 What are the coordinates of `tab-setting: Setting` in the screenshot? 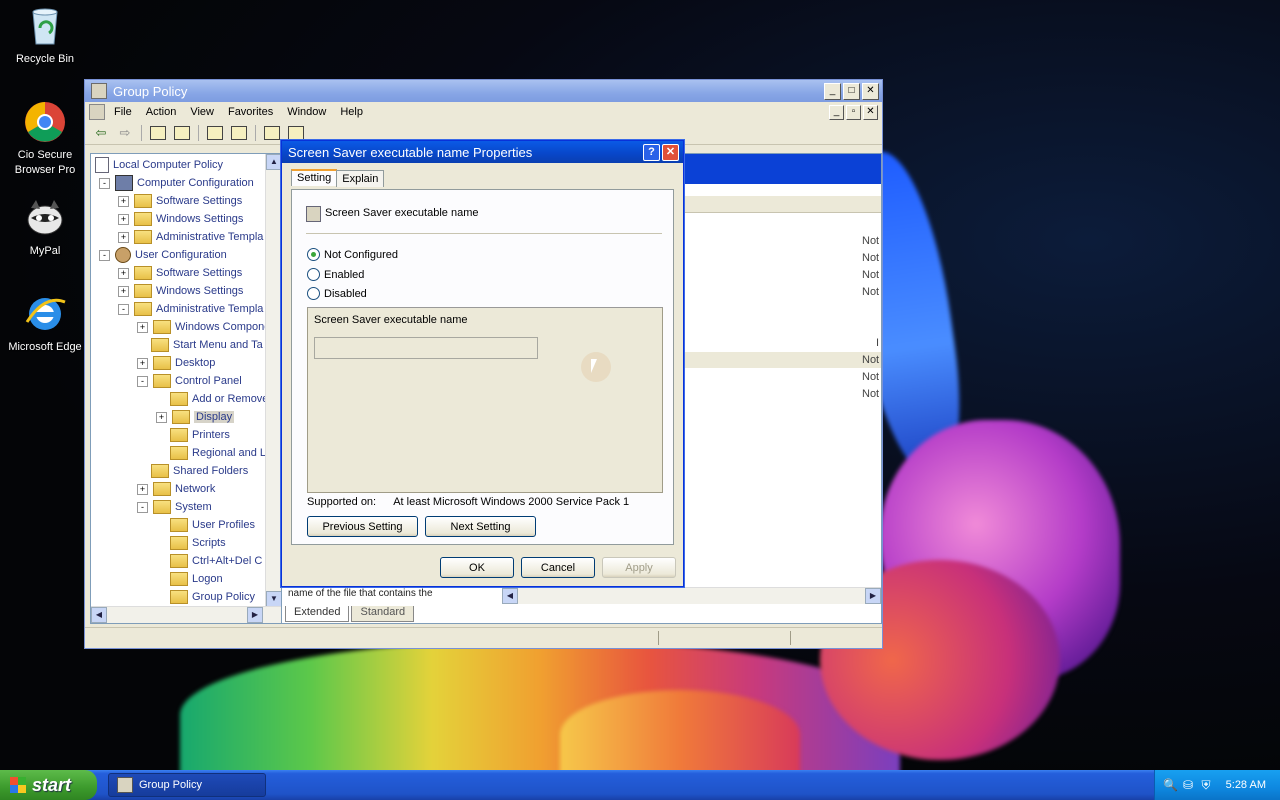 It's located at (314, 177).